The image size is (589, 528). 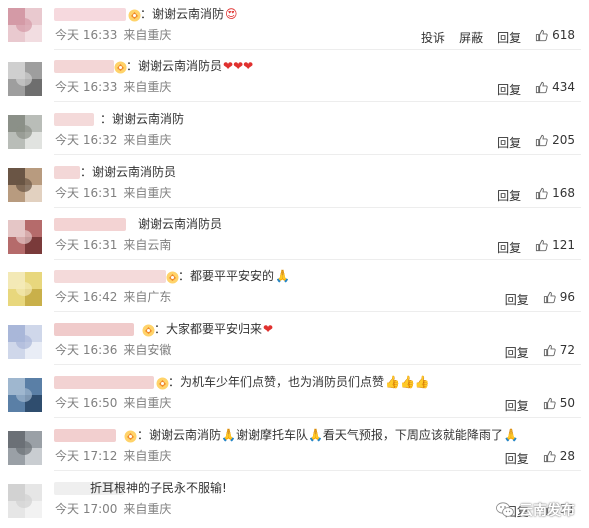 What do you see at coordinates (86, 140) in the screenshot?
I see `comment-time: 今天 16:32` at bounding box center [86, 140].